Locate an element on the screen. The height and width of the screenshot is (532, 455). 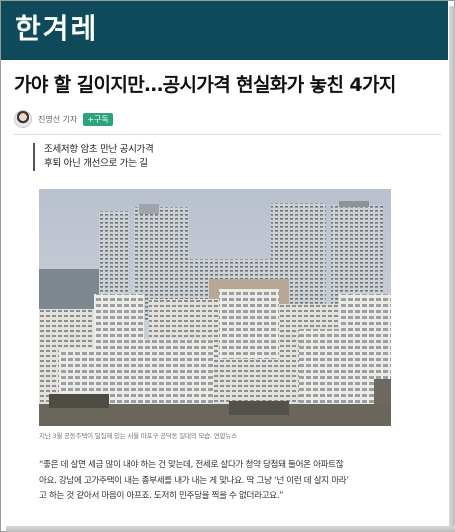
reporter-name: 진명선 기자 is located at coordinates (57, 119).